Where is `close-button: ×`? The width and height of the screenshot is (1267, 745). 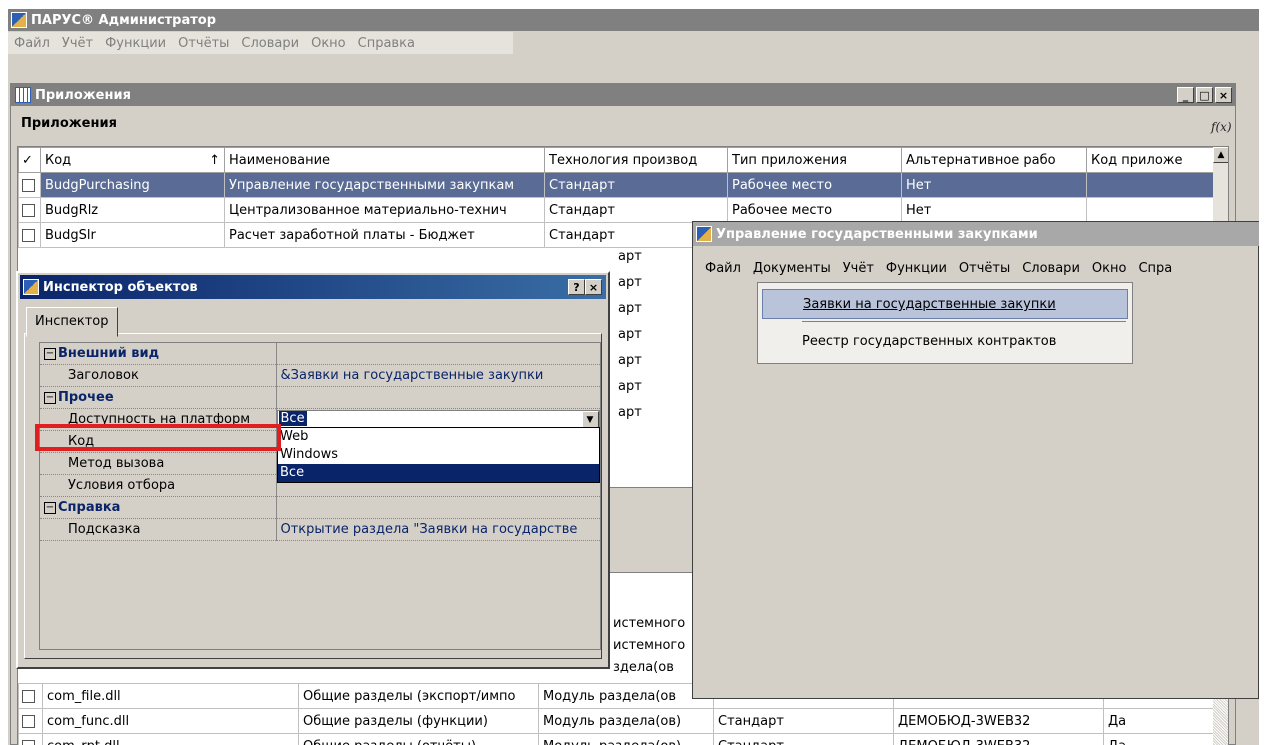
close-button: × is located at coordinates (1223, 95).